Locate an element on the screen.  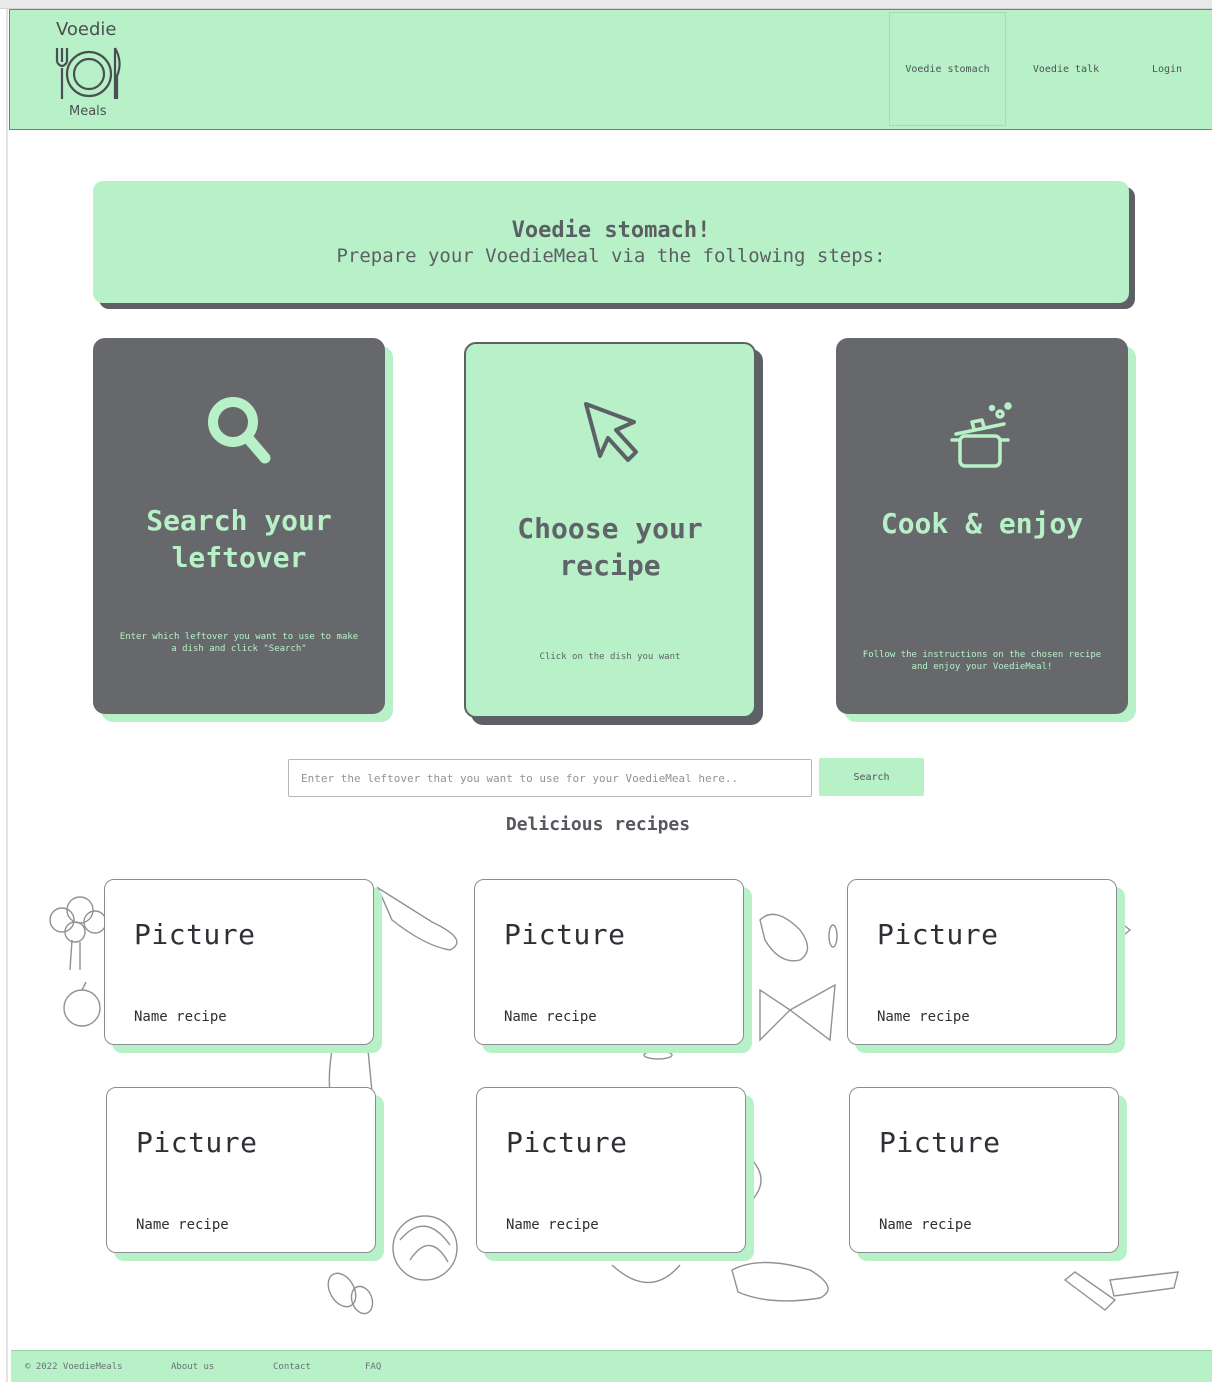
footer-link-faq: FAQ is located at coordinates (373, 1367).